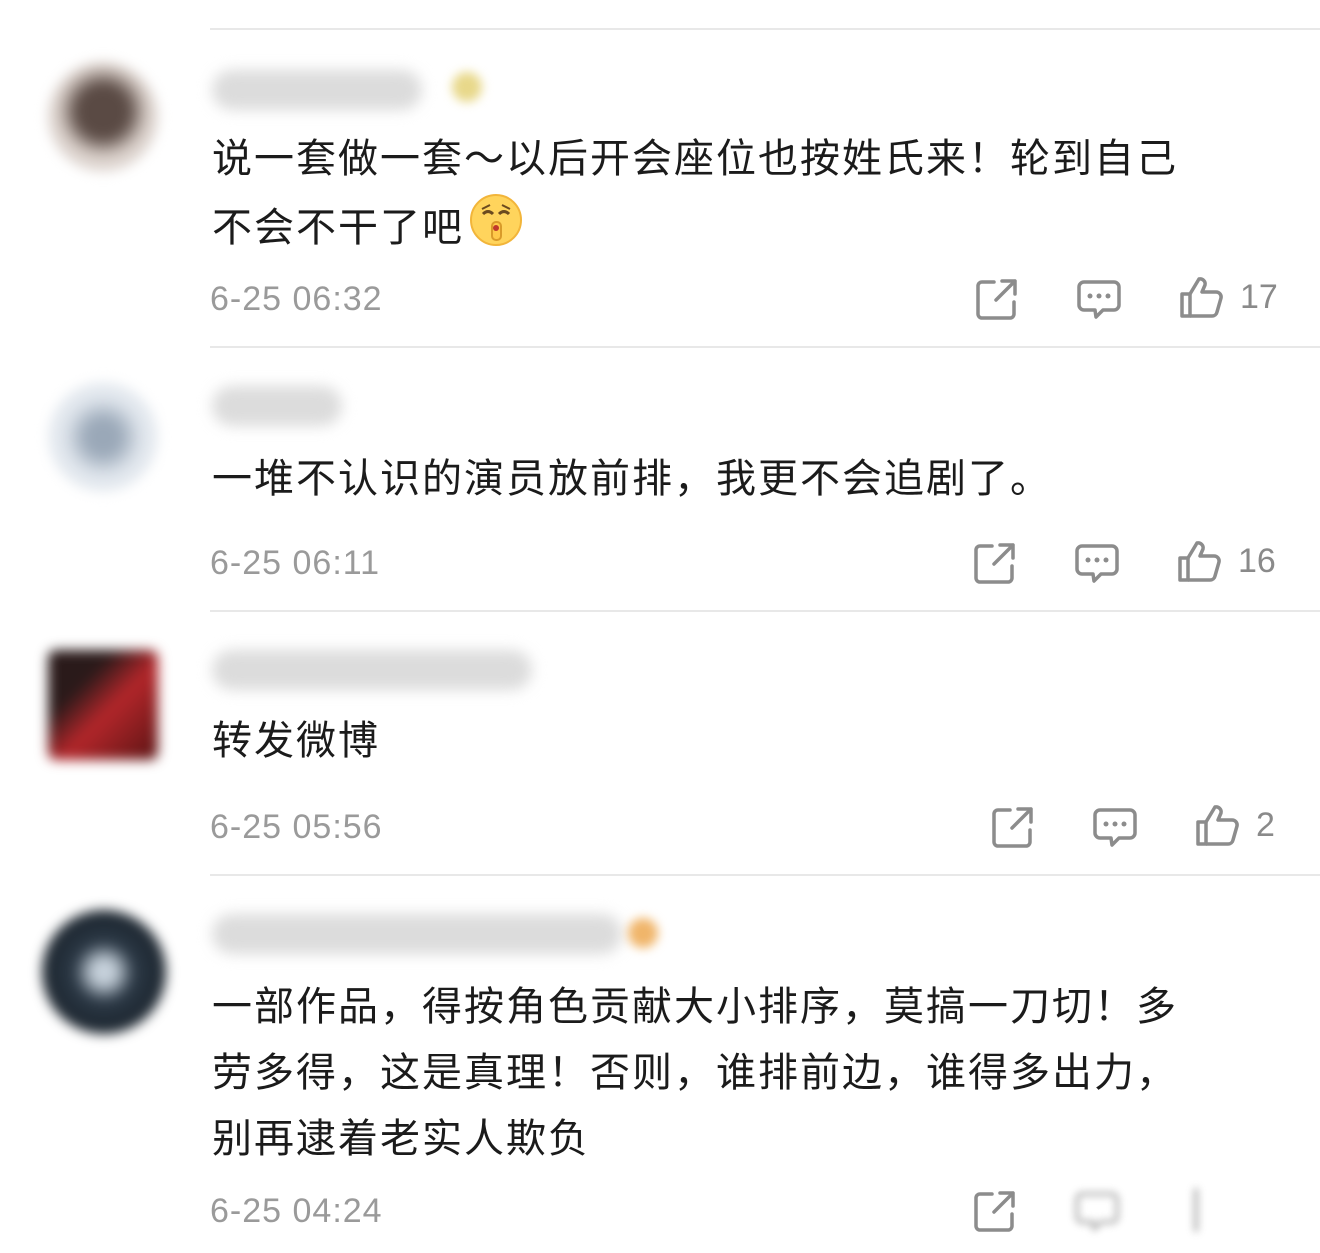 The image size is (1320, 1253). Describe the element at coordinates (295, 563) in the screenshot. I see `comment-time: 6-25 06:11` at that location.